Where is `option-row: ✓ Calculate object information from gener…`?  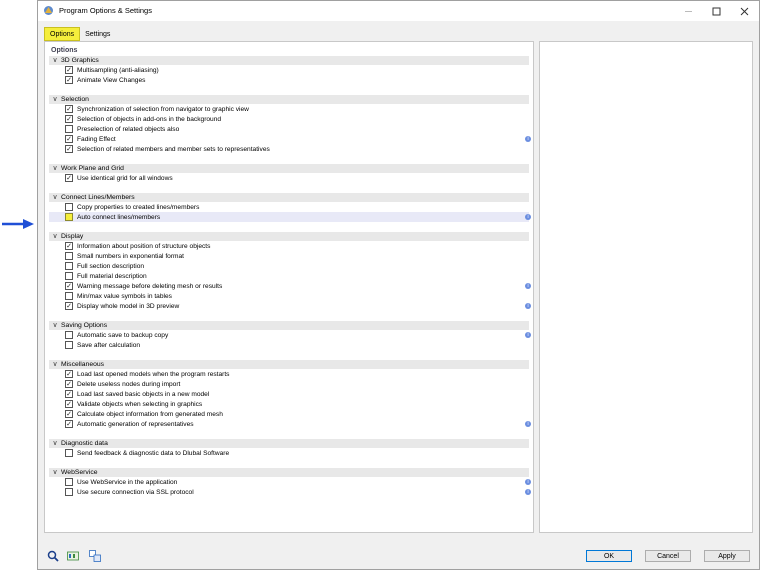 option-row: ✓ Calculate object information from gener… is located at coordinates (289, 414).